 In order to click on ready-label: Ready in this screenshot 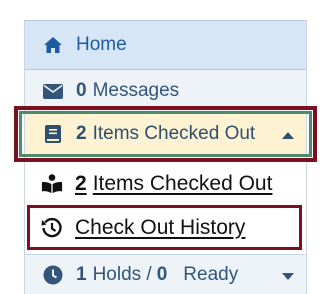, I will do `click(211, 274)`.